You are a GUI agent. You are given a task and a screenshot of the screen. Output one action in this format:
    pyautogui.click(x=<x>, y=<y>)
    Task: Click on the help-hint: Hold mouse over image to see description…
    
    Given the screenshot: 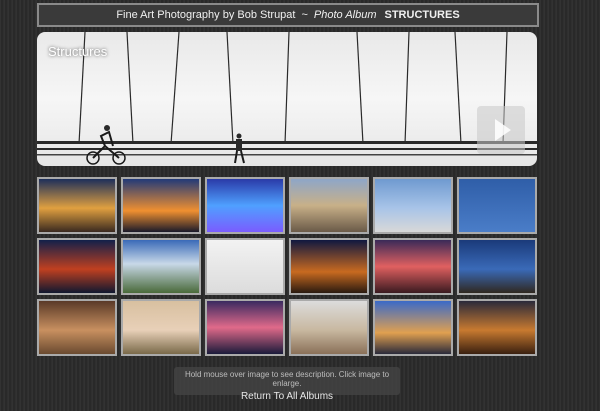 What is the action you would take?
    pyautogui.click(x=287, y=379)
    